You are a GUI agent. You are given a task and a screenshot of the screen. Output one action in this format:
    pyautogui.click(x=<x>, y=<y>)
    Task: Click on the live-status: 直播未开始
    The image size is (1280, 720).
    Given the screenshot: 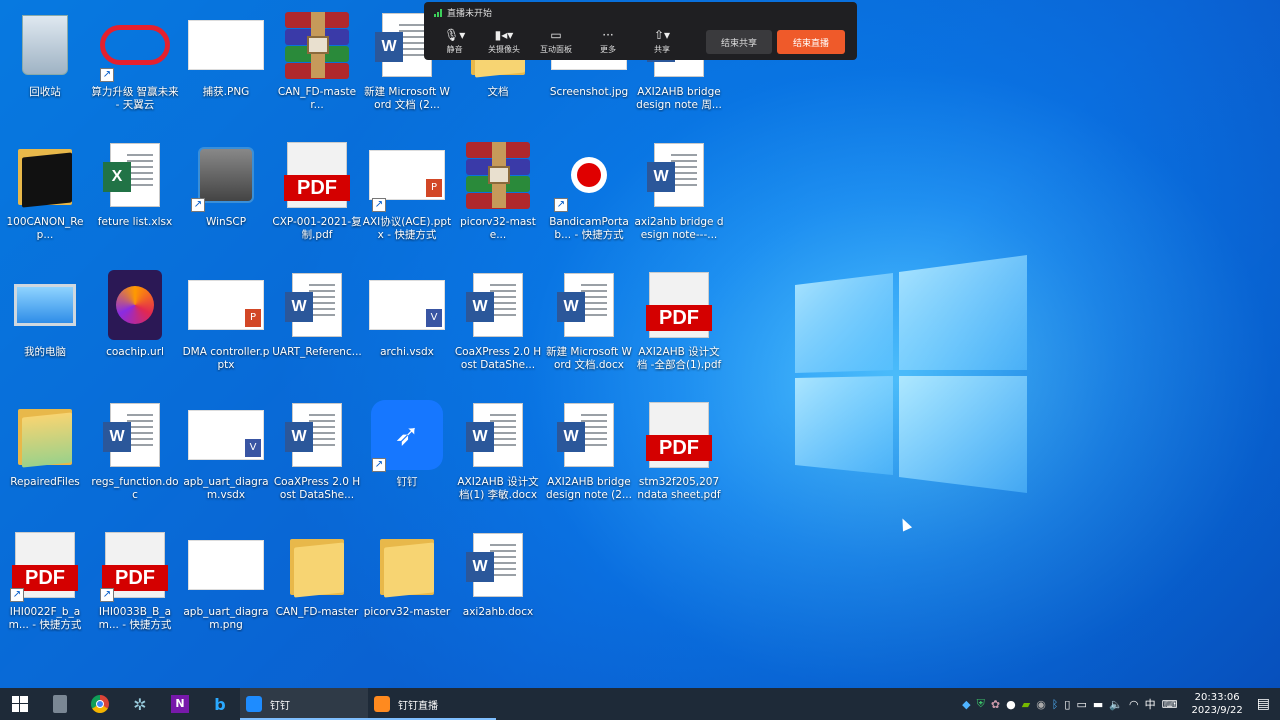 What is the action you would take?
    pyautogui.click(x=463, y=12)
    